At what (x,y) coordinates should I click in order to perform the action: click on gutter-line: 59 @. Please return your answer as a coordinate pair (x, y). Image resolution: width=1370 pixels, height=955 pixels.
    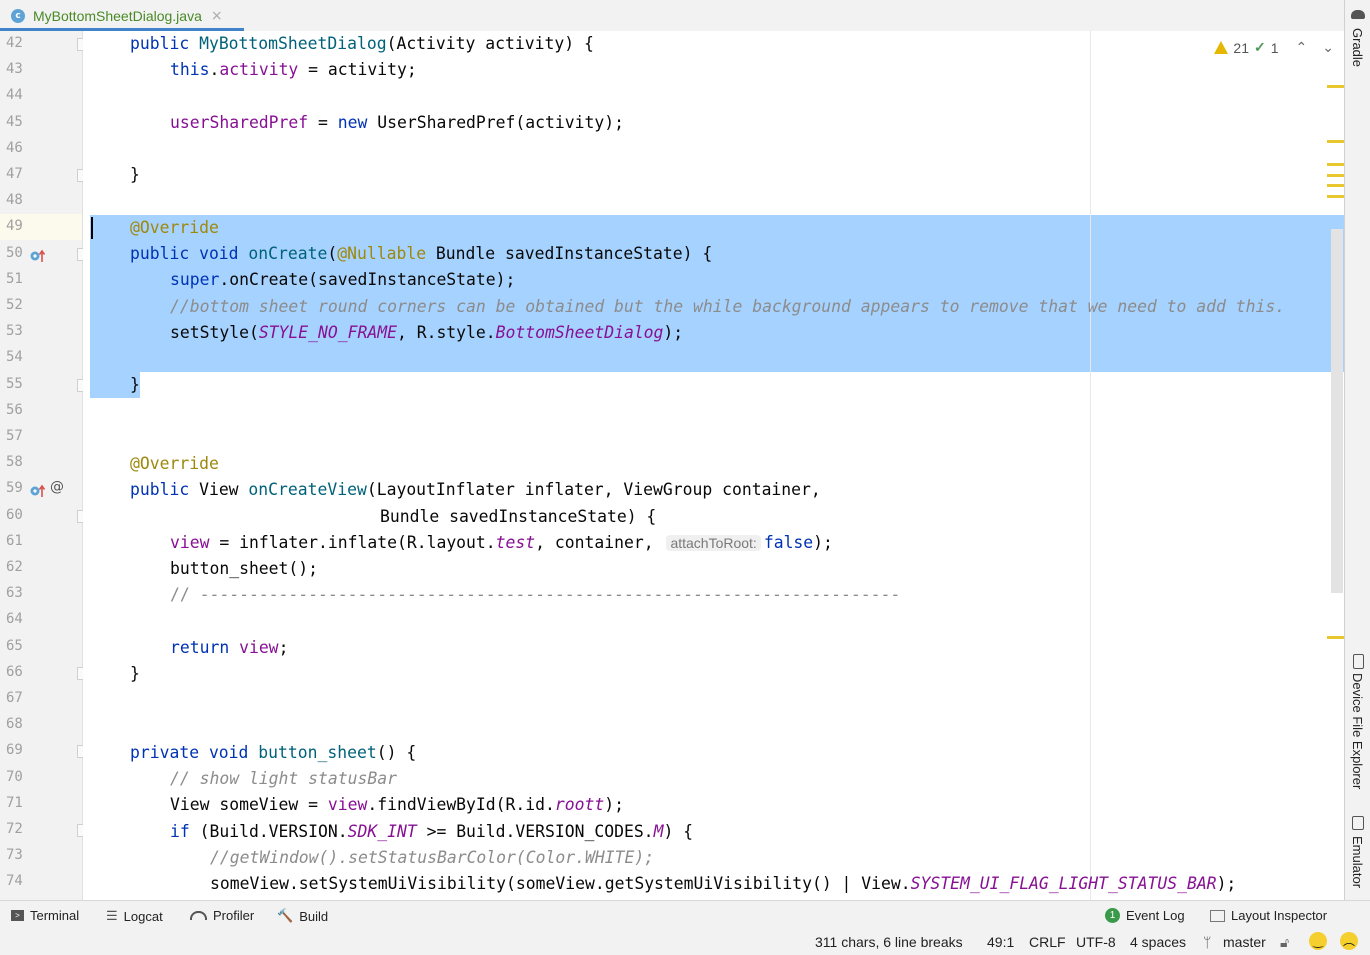
    Looking at the image, I should click on (41, 489).